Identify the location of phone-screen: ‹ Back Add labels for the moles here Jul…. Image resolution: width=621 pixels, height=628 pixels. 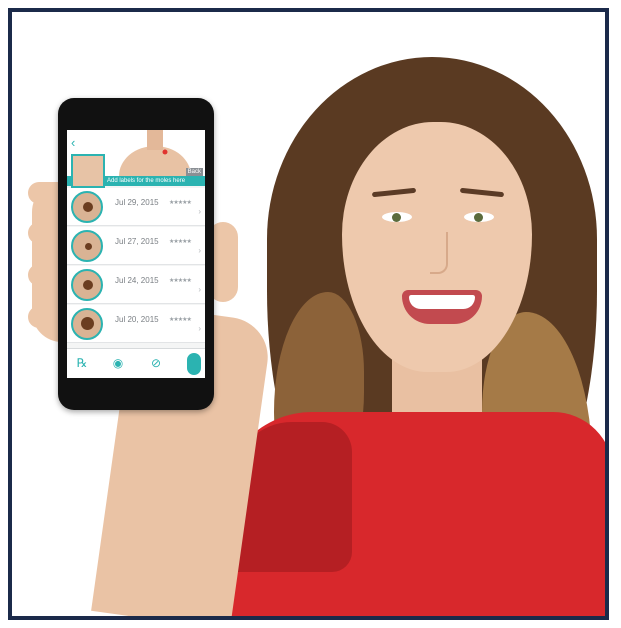
(136, 254).